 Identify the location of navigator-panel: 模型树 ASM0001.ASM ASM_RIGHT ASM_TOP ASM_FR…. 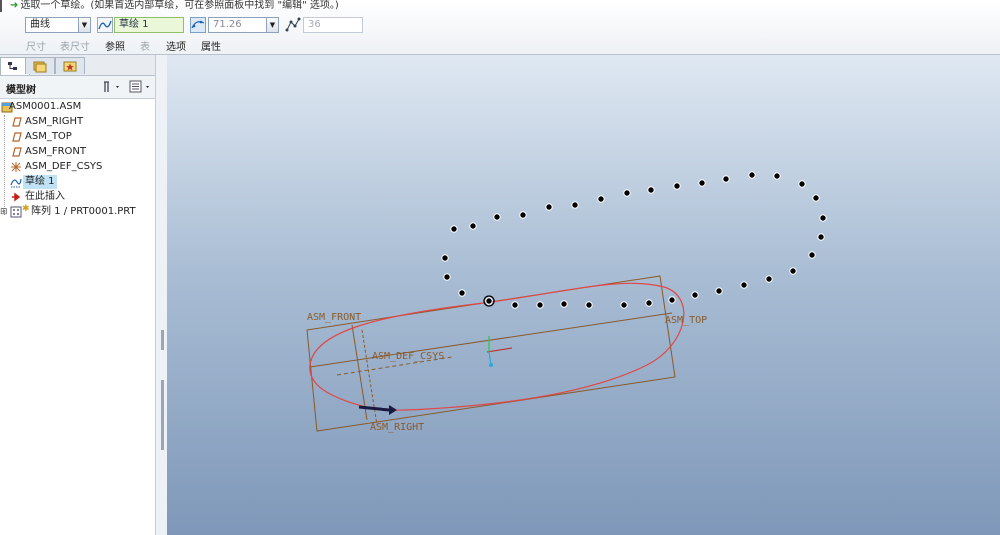
(80, 295).